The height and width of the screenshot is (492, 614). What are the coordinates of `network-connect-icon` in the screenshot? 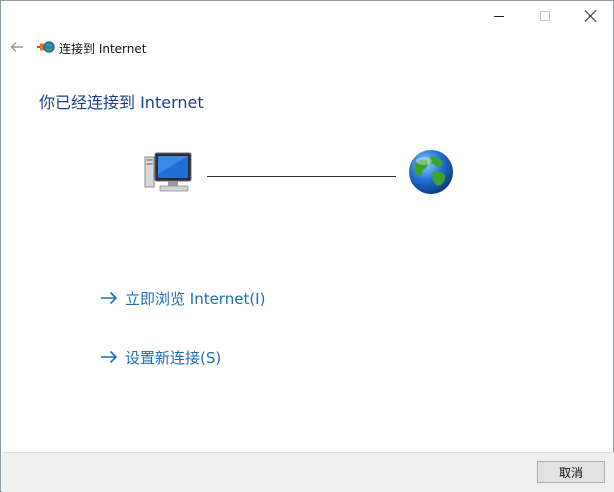 It's located at (46, 47).